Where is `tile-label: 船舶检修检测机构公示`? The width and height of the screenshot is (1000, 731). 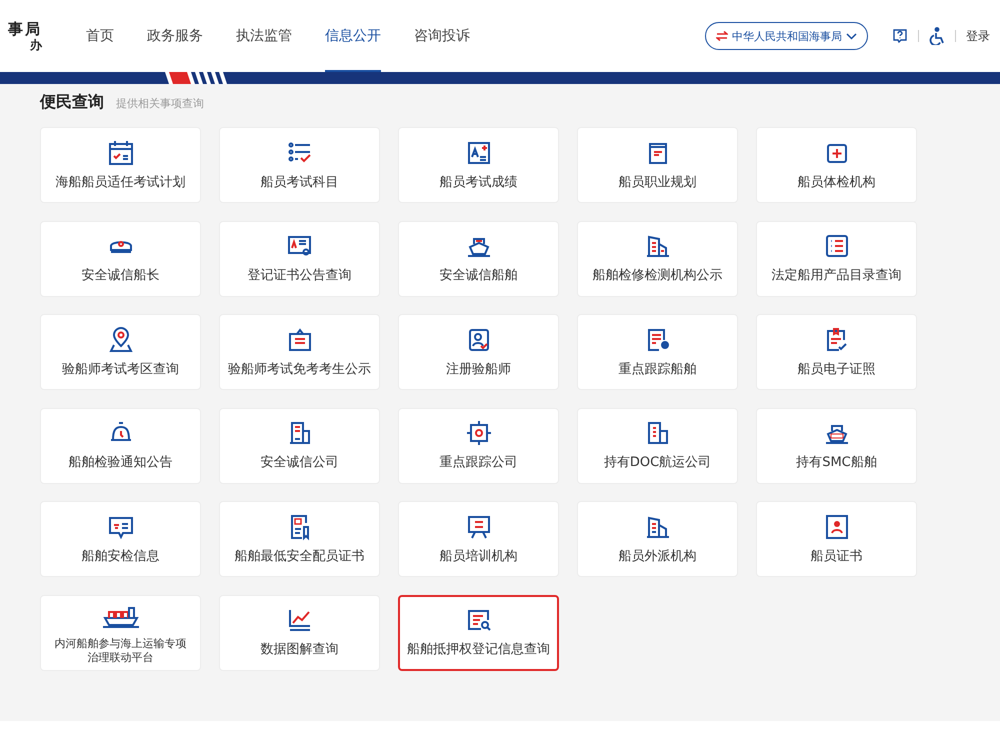
tile-label: 船舶检修检测机构公示 is located at coordinates (657, 276).